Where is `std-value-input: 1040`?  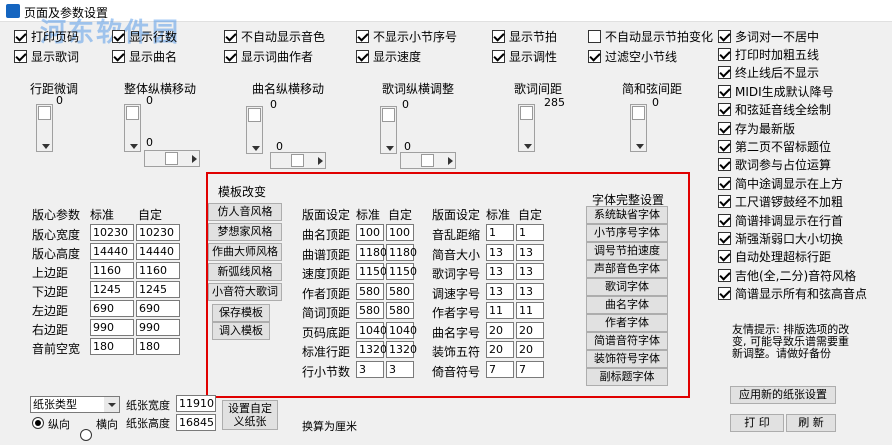 std-value-input: 1040 is located at coordinates (371, 330).